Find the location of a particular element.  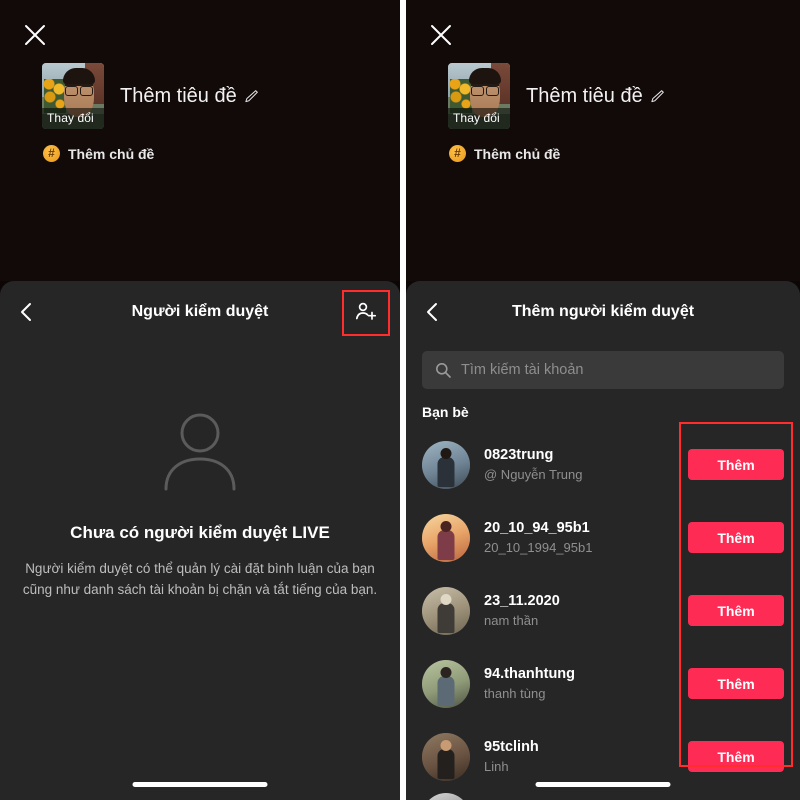

search-area is located at coordinates (603, 366).